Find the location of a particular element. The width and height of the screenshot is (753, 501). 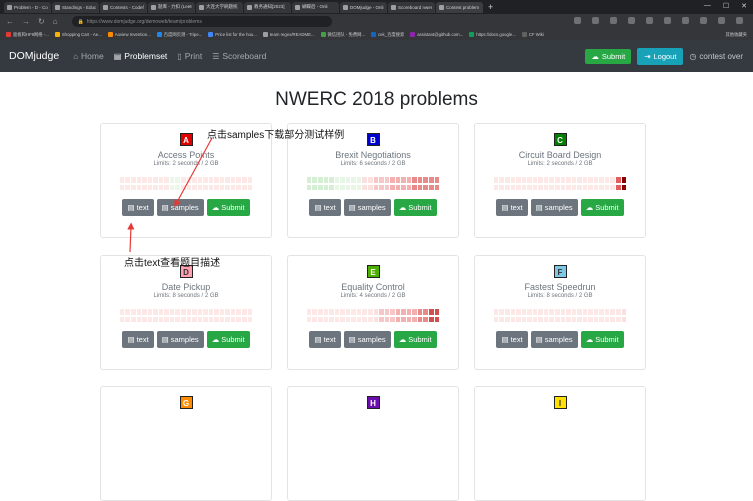

text-arrow is located at coordinates (131, 237).